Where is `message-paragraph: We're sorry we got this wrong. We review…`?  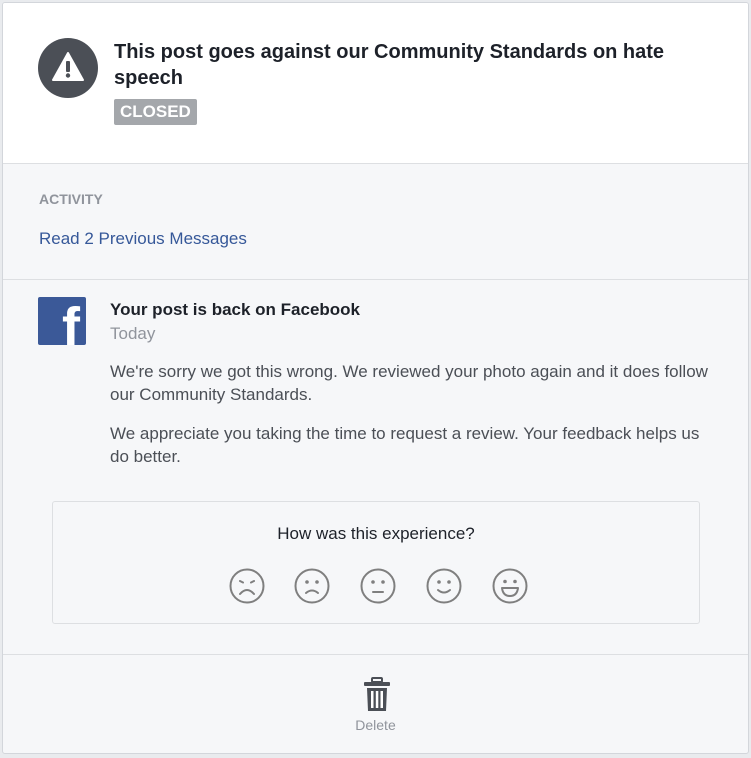
message-paragraph: We're sorry we got this wrong. We review… is located at coordinates (409, 383).